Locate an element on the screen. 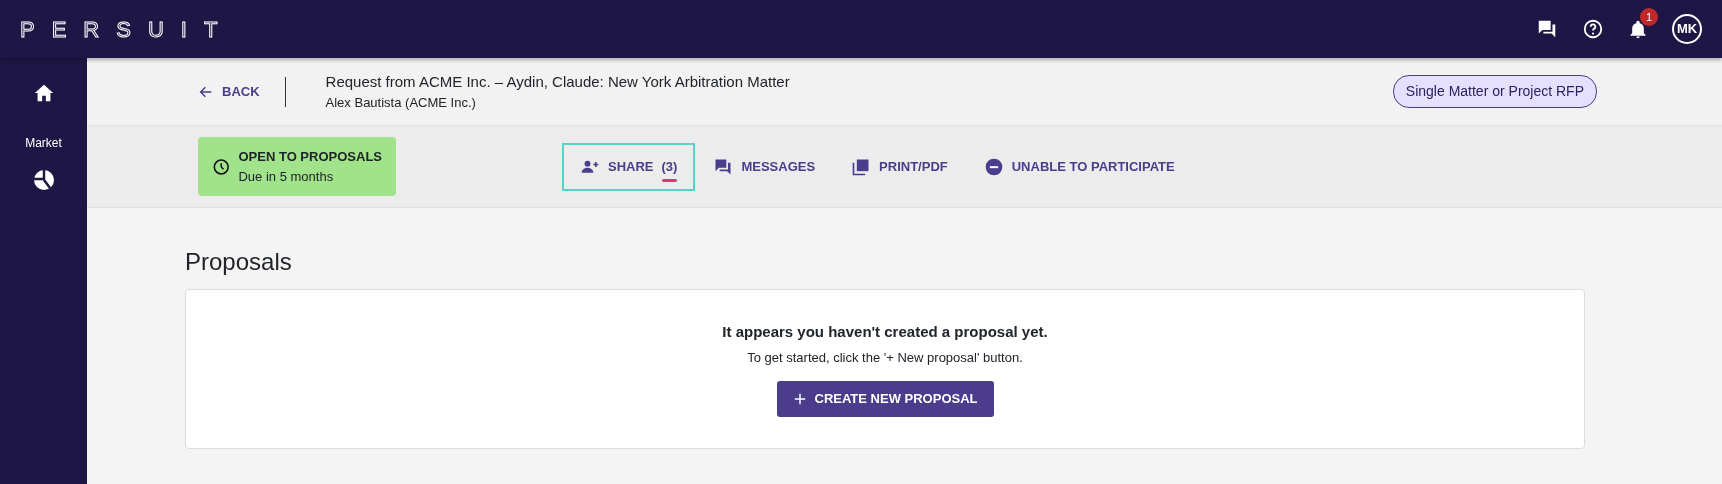 The width and height of the screenshot is (1722, 484). user-avatar: MK is located at coordinates (1687, 29).